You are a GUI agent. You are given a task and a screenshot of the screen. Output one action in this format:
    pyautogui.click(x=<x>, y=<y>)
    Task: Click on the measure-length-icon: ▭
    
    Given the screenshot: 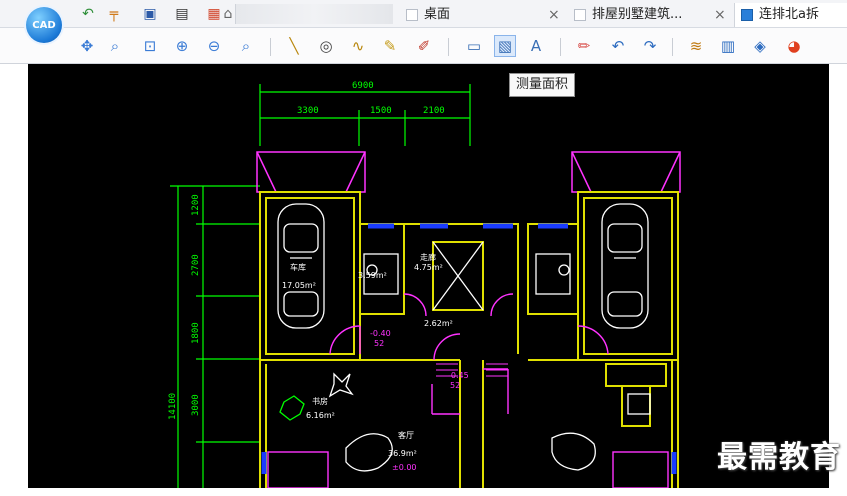 What is the action you would take?
    pyautogui.click(x=474, y=46)
    